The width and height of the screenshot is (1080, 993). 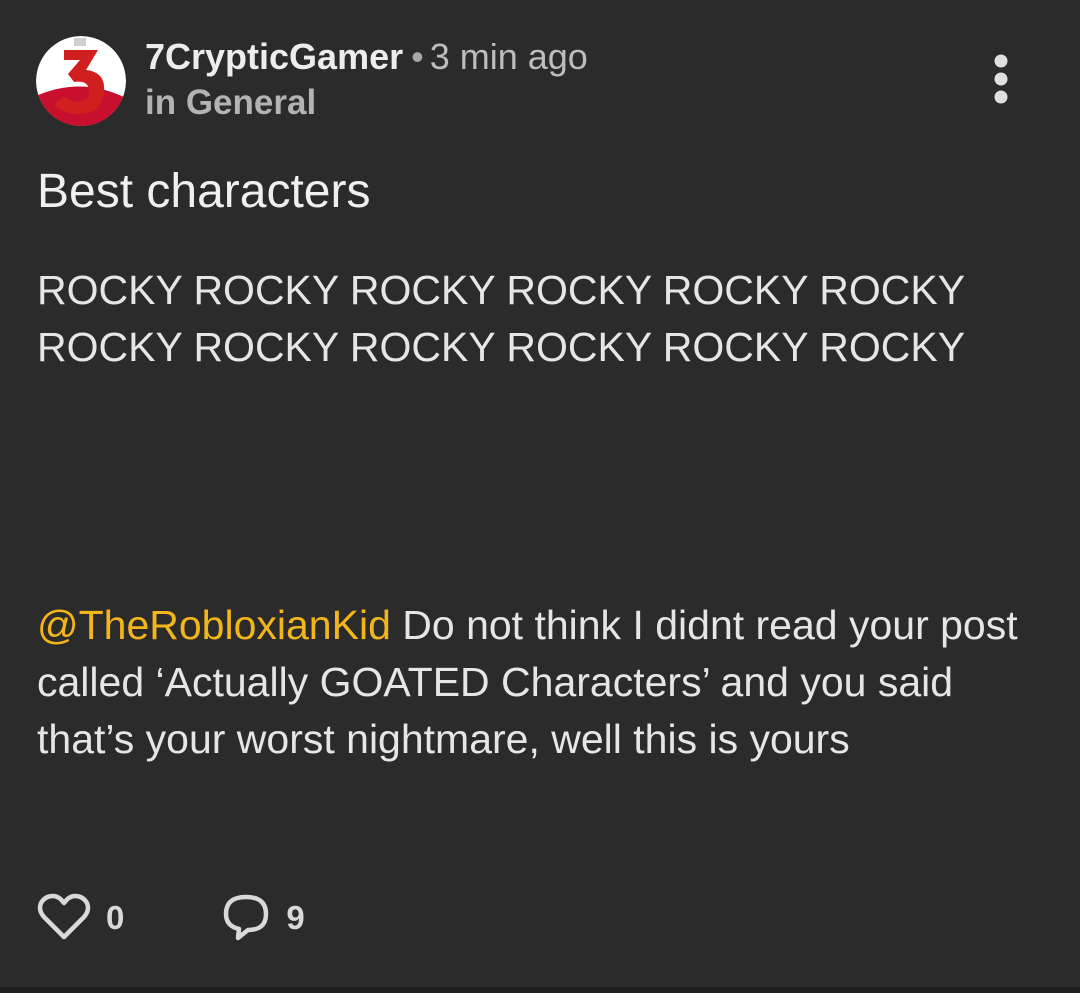 What do you see at coordinates (214, 625) in the screenshot?
I see `user-mention-link: @TheRobloxianKid` at bounding box center [214, 625].